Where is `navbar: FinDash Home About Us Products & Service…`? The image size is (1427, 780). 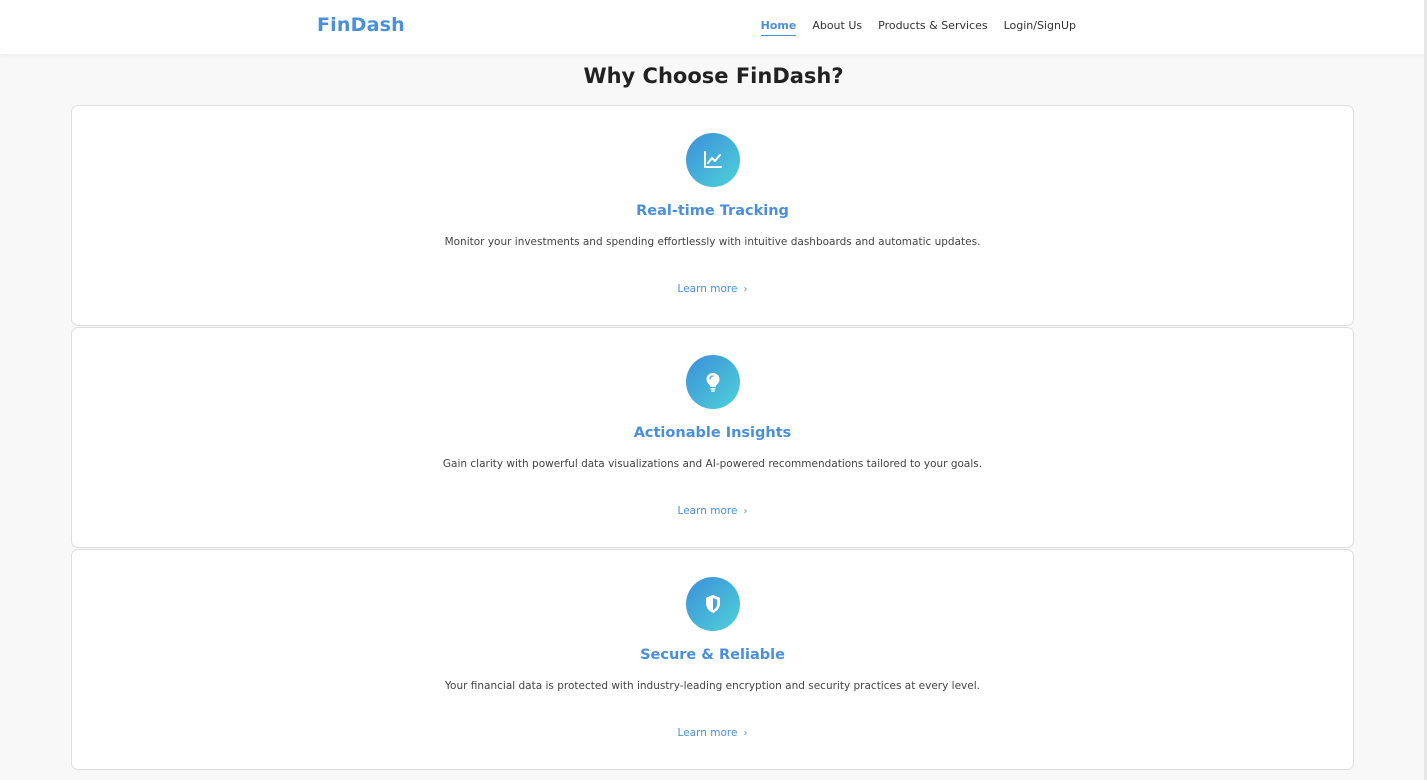 navbar: FinDash Home About Us Products & Service… is located at coordinates (713, 27).